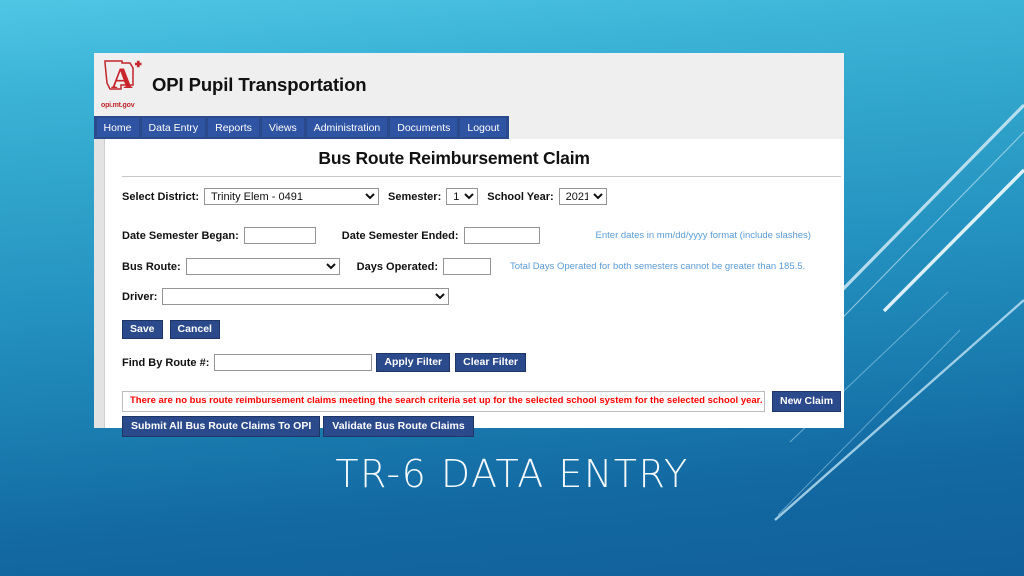  I want to click on save-button: Save, so click(142, 329).